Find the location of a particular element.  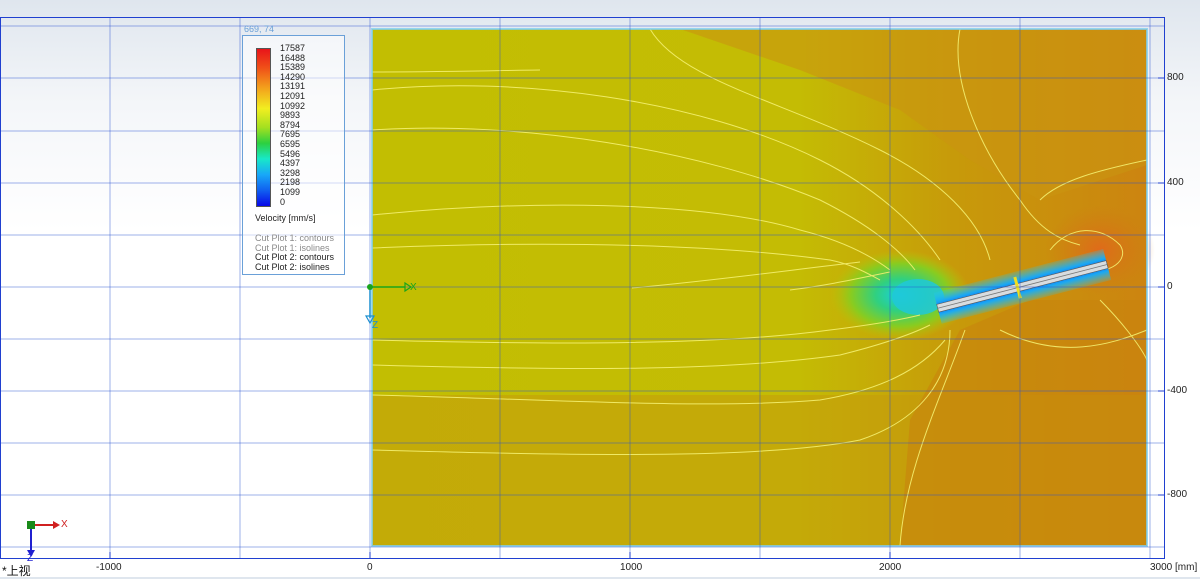

y-axis-tick-label: 400 is located at coordinates (1175, 182).